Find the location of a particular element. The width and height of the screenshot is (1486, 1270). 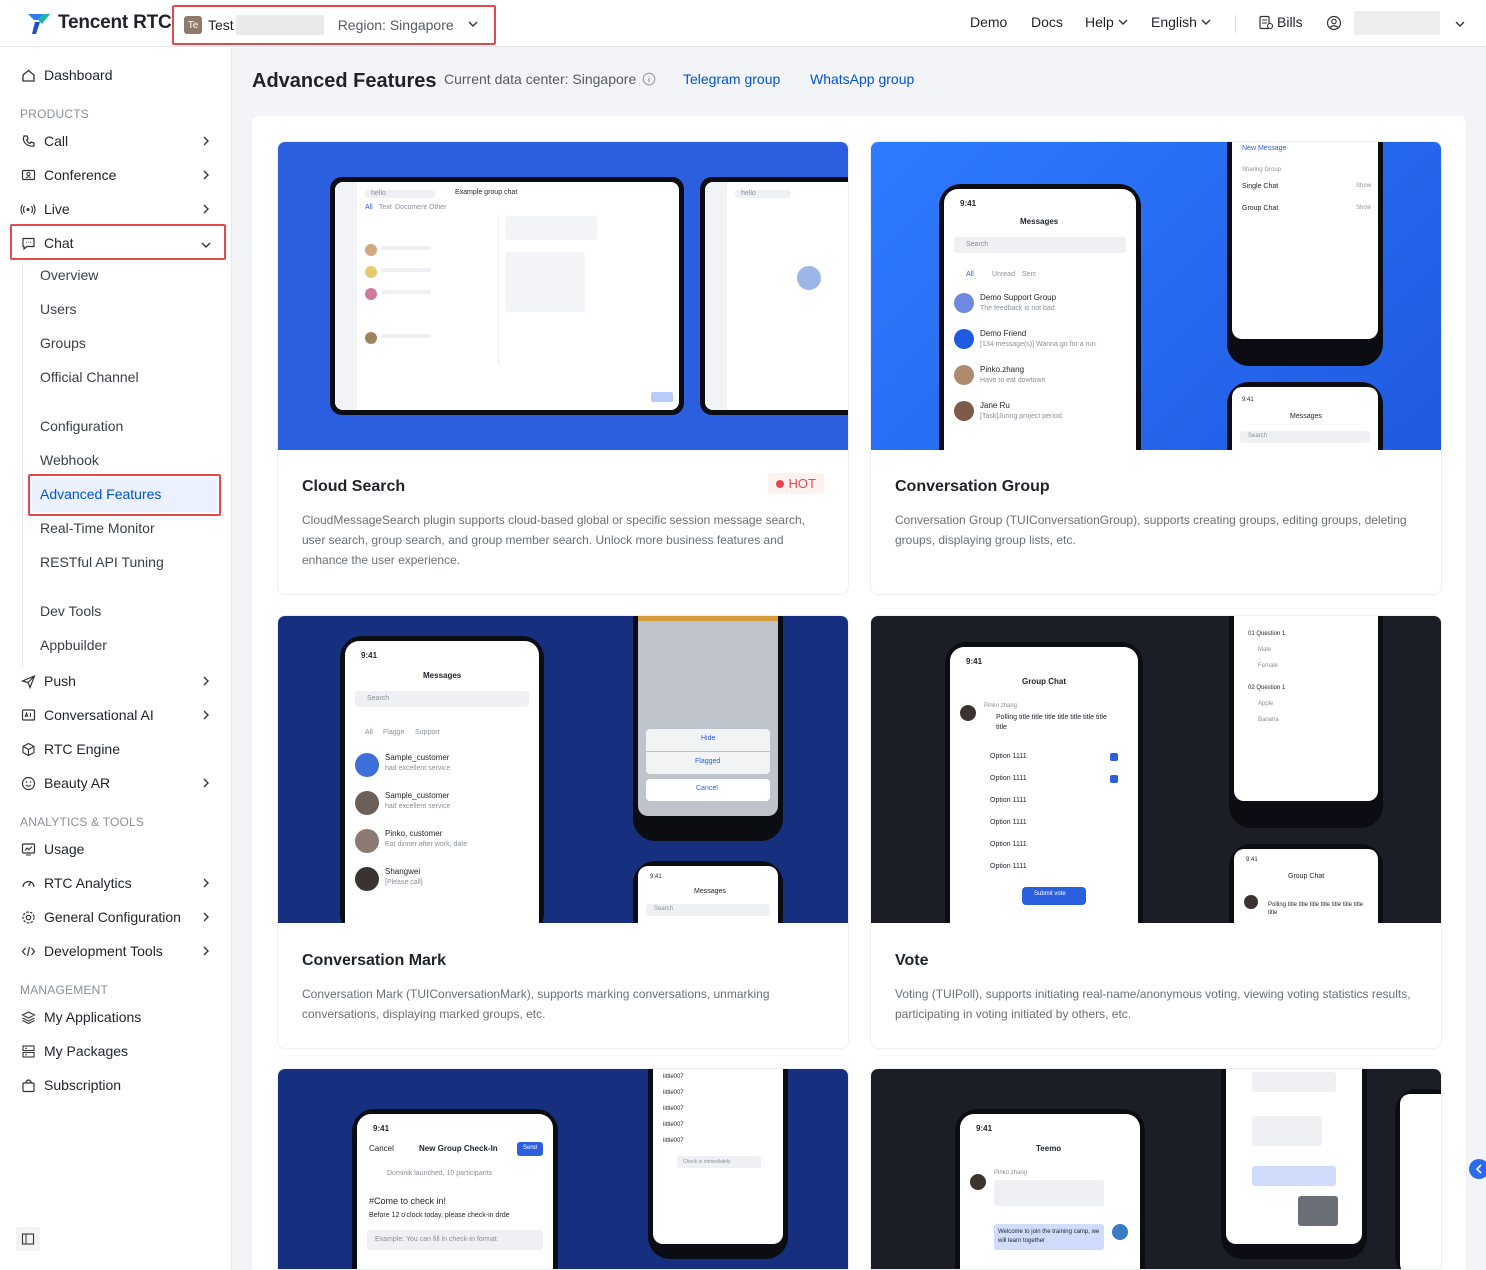

chevron-right-icon is located at coordinates (206, 917).